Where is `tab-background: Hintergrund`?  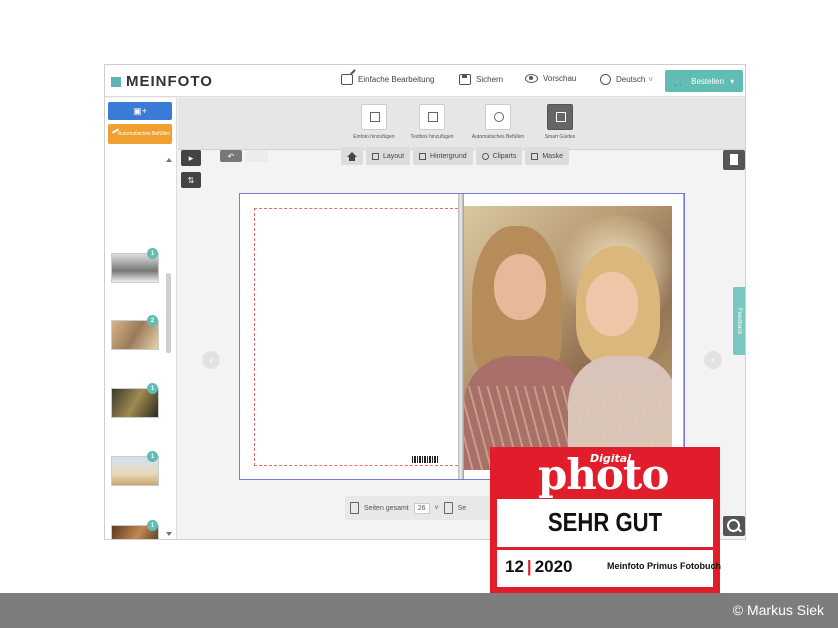 tab-background: Hintergrund is located at coordinates (443, 156).